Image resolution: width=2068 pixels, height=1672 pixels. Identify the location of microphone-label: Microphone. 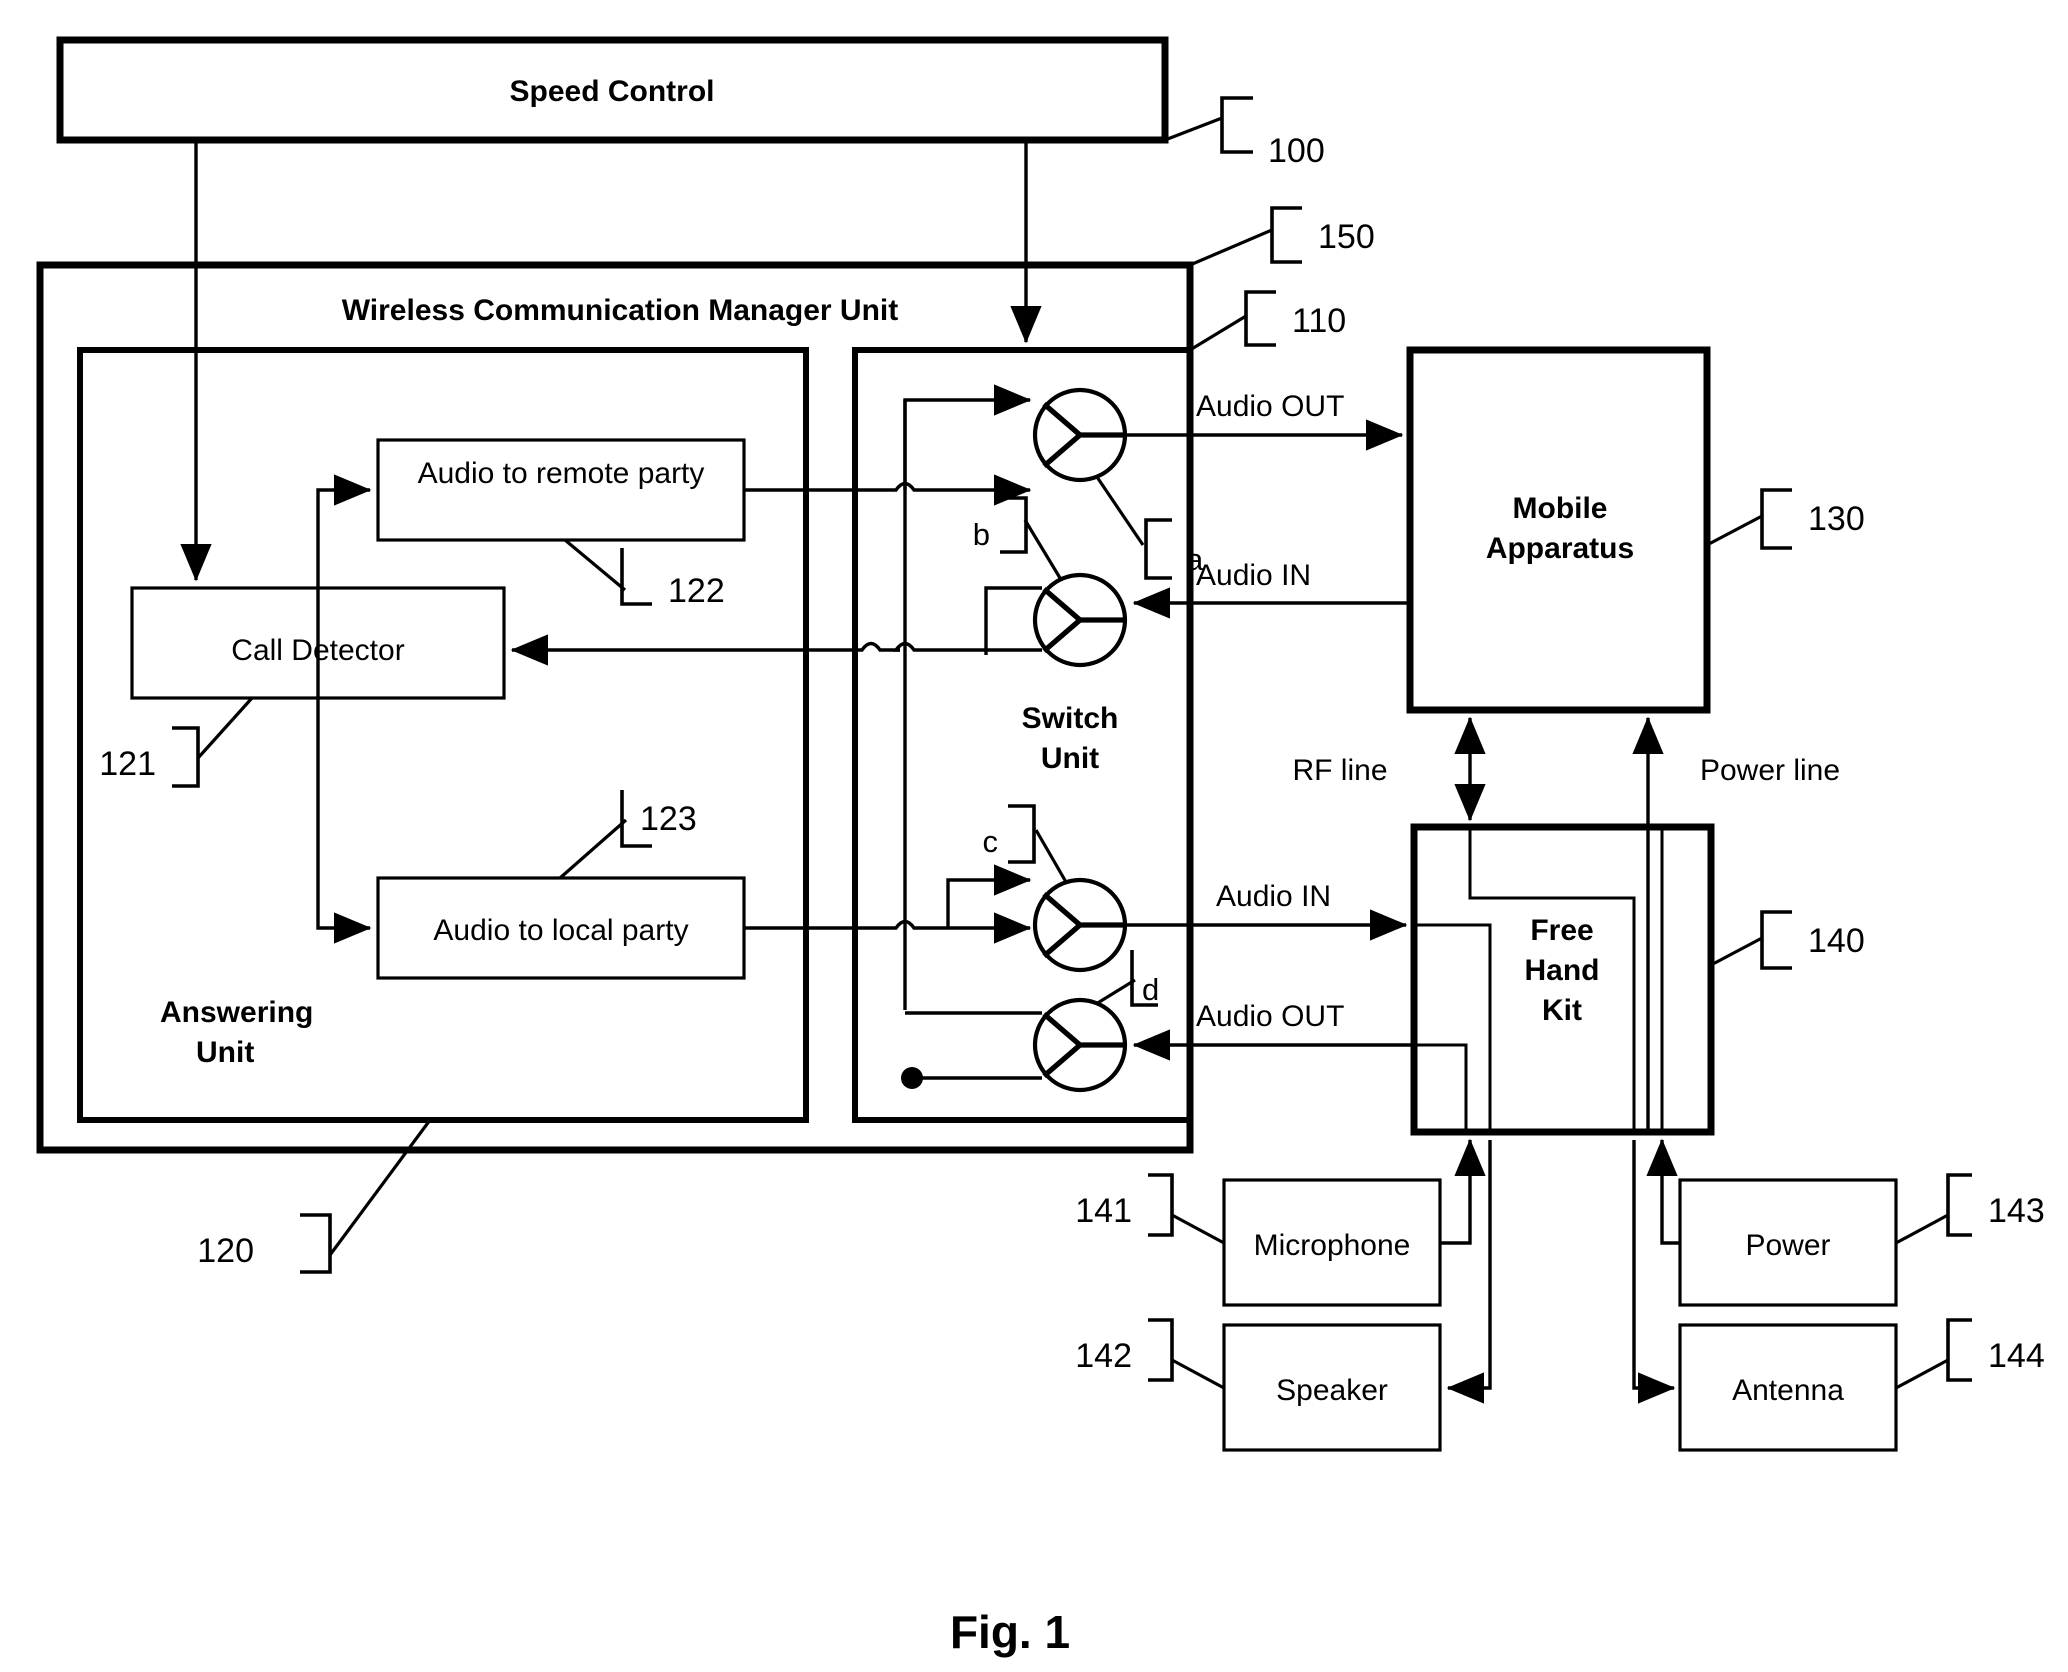
(1332, 1245).